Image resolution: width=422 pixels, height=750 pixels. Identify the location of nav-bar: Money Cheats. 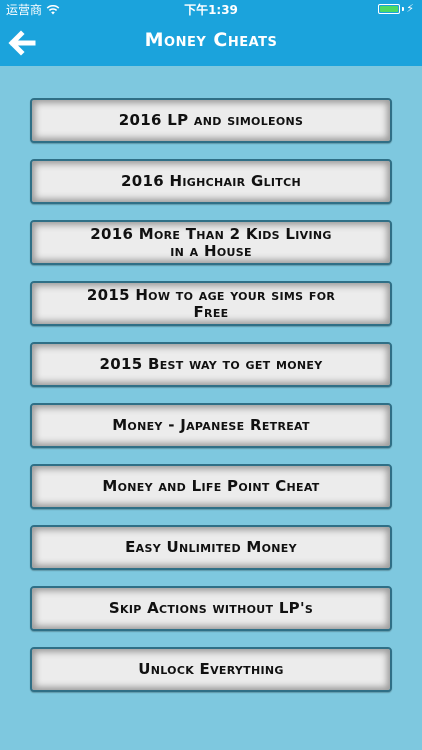
(211, 43).